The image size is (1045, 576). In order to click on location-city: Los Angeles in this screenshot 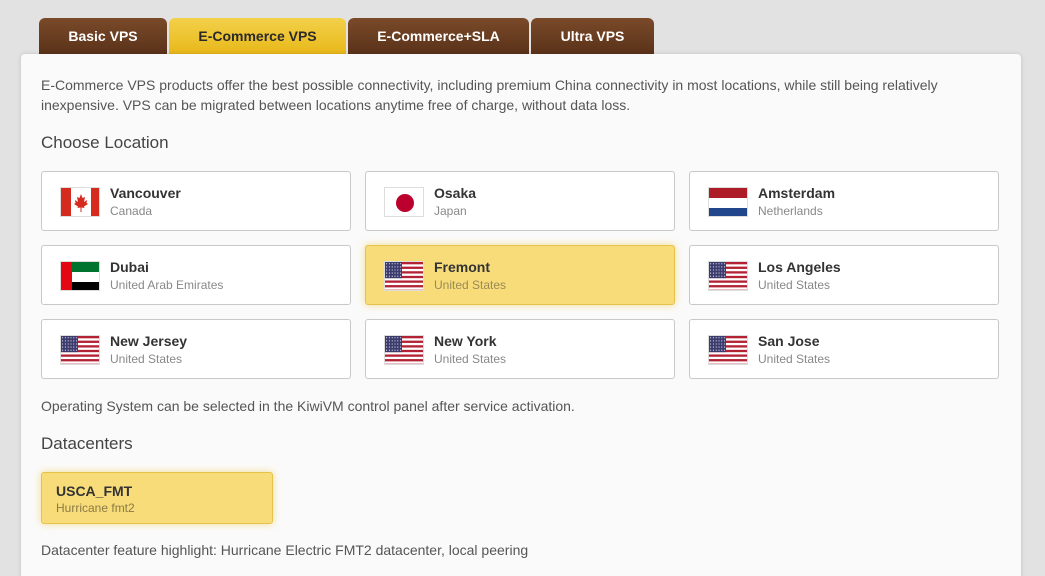, I will do `click(799, 267)`.